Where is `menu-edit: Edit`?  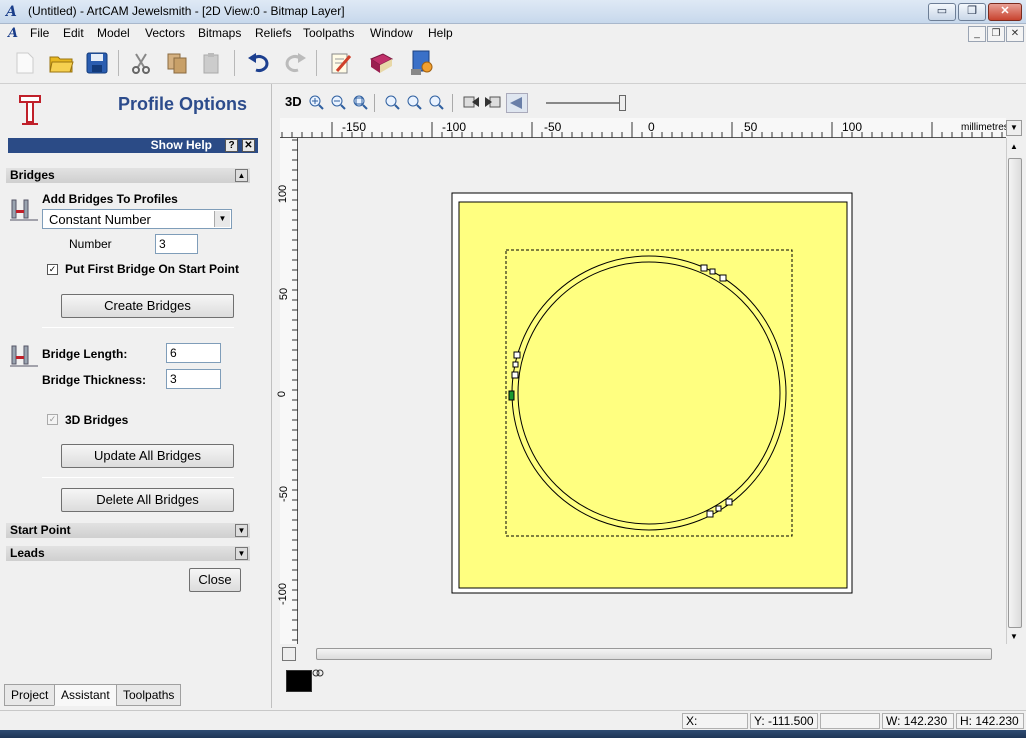 menu-edit: Edit is located at coordinates (73, 33).